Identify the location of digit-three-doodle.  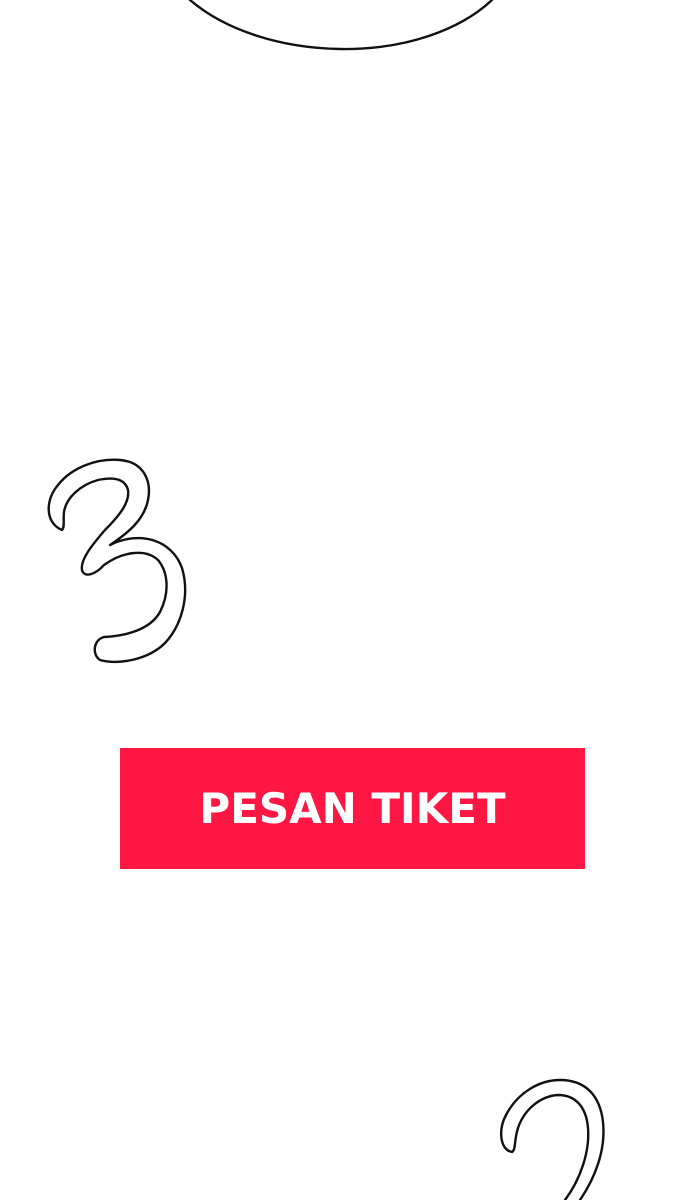
(117, 561).